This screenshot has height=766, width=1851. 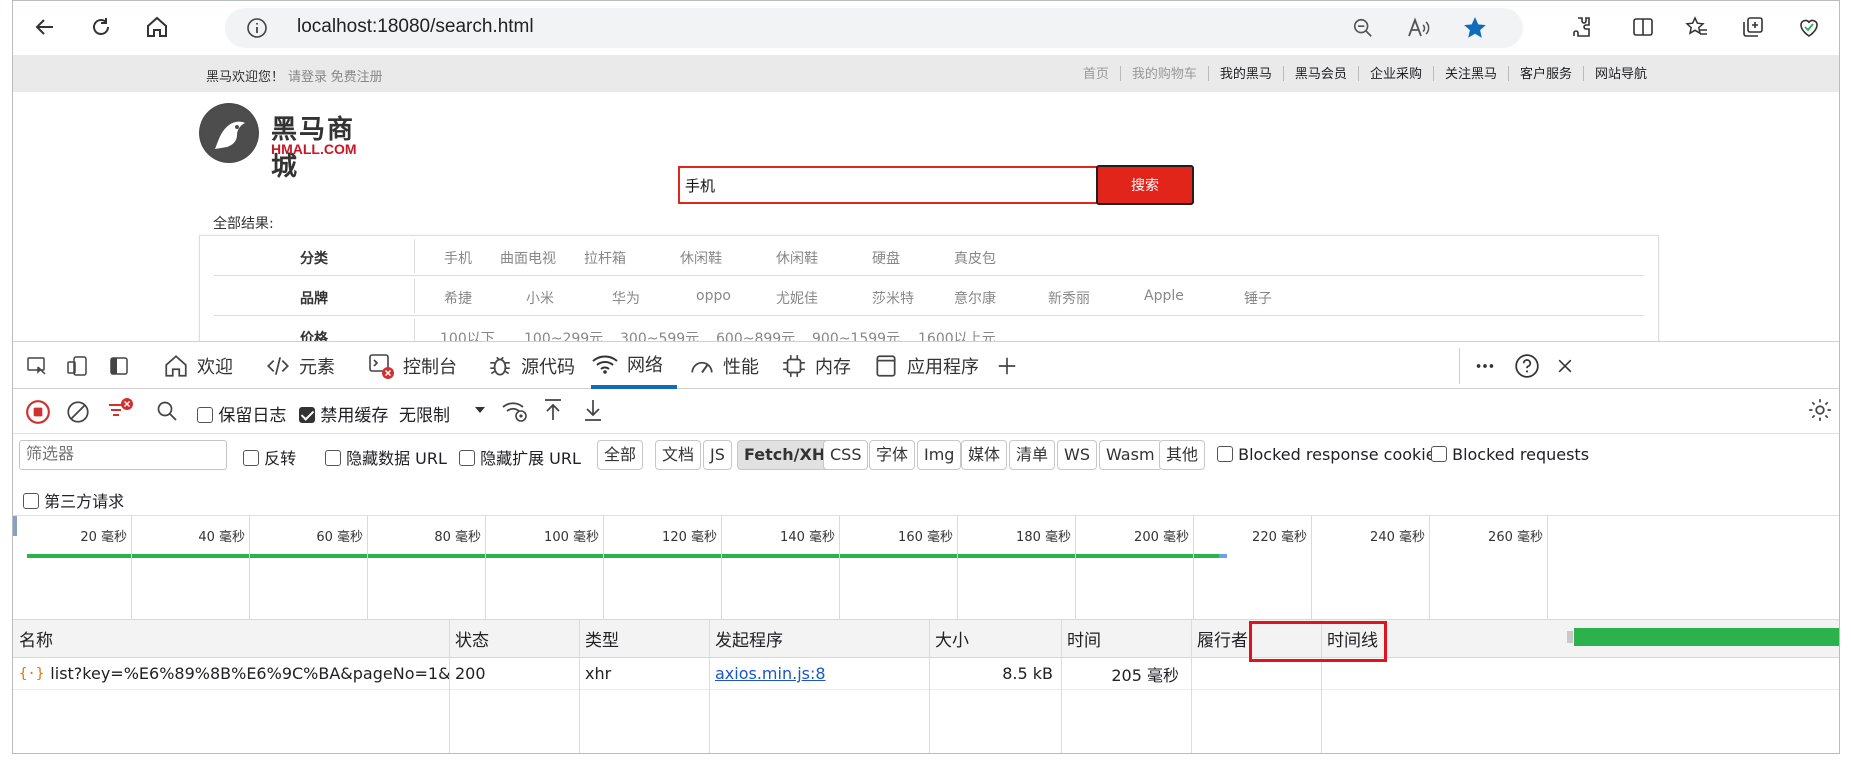 What do you see at coordinates (1258, 298) in the screenshot?
I see `filter-option: 锤子` at bounding box center [1258, 298].